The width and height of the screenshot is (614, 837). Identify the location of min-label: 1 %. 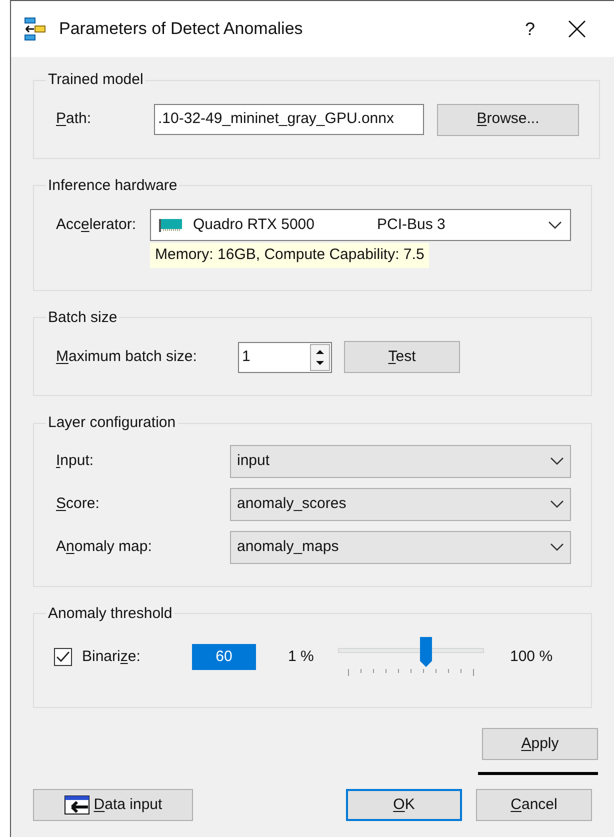
(301, 656).